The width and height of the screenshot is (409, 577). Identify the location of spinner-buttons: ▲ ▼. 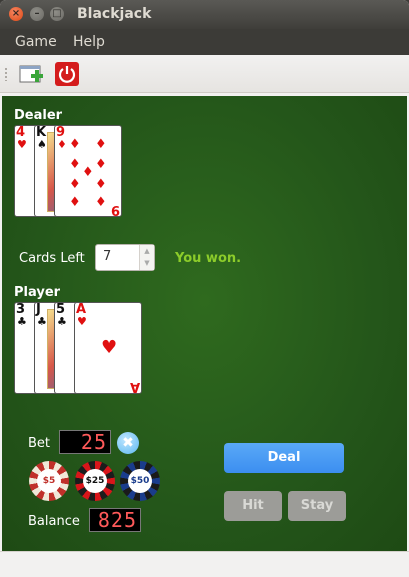
(146, 257).